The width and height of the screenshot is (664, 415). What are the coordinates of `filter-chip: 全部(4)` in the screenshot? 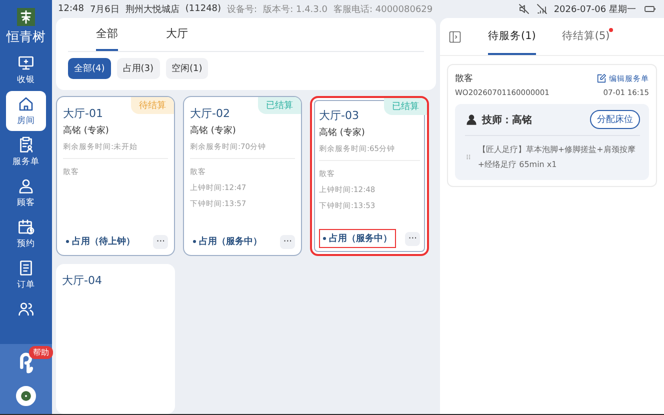 It's located at (89, 68).